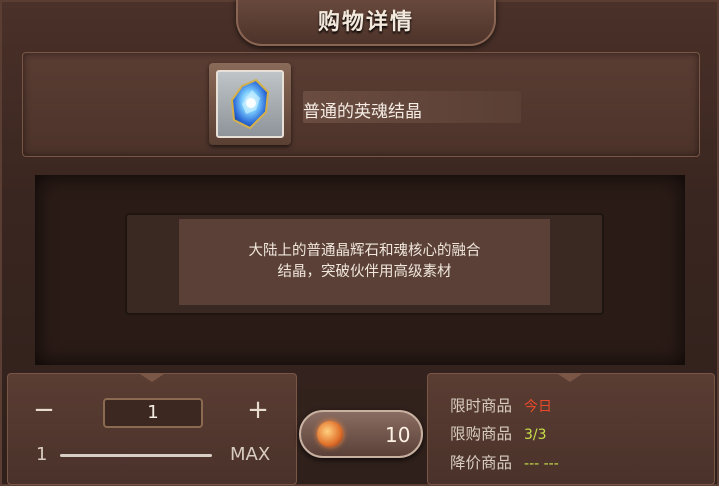  I want to click on info-row-purchase-limit: 限购商品 3/3, so click(498, 433).